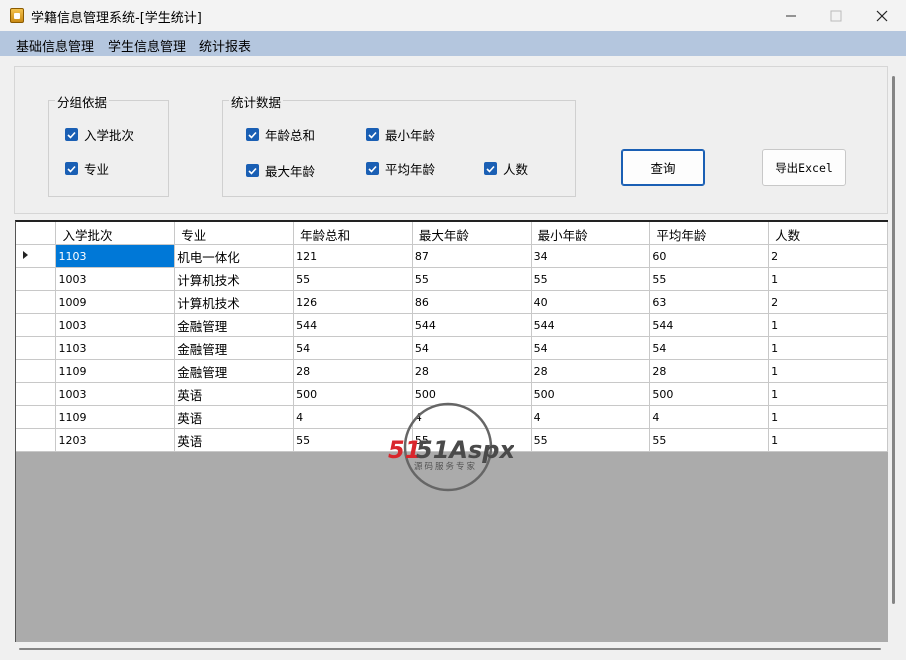 The image size is (906, 660). I want to click on checkbox-max-age: 最大年龄, so click(280, 170).